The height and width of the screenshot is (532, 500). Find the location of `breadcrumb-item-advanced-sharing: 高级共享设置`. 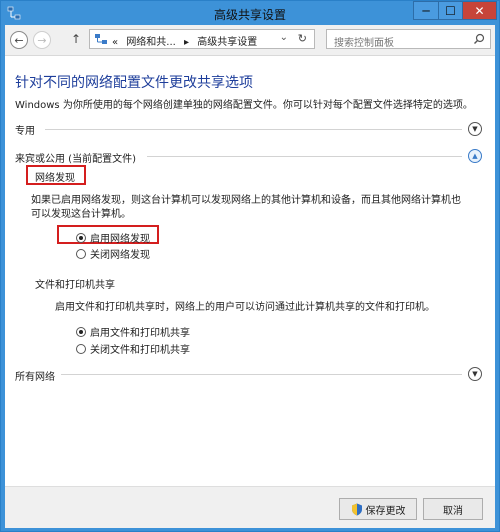

breadcrumb-item-advanced-sharing: 高级共享设置 is located at coordinates (227, 42).